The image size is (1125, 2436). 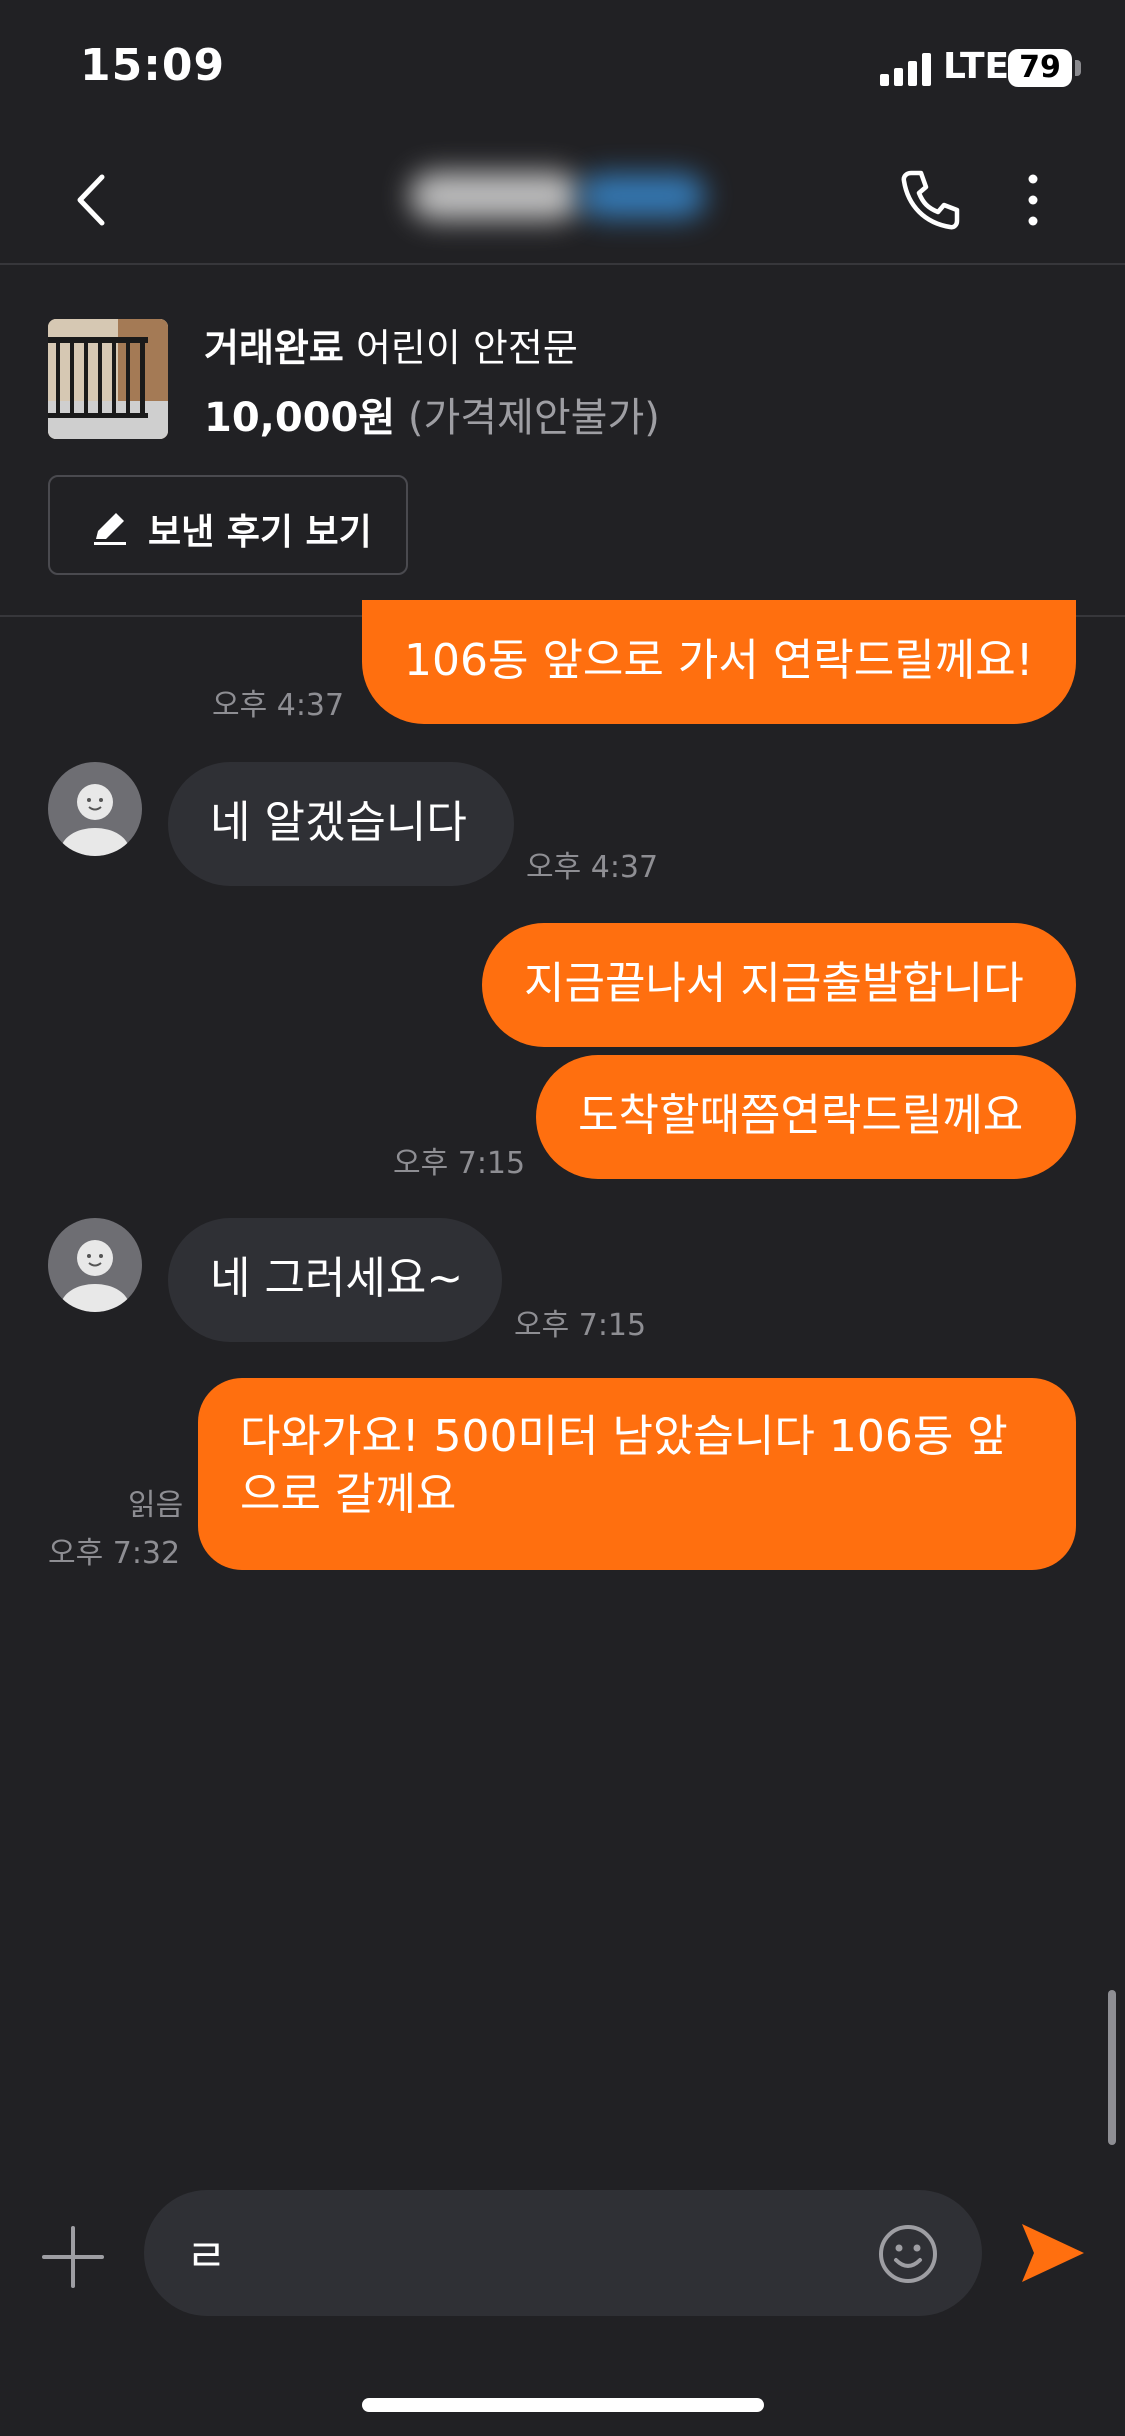 What do you see at coordinates (153, 65) in the screenshot?
I see `status-time: 15:09` at bounding box center [153, 65].